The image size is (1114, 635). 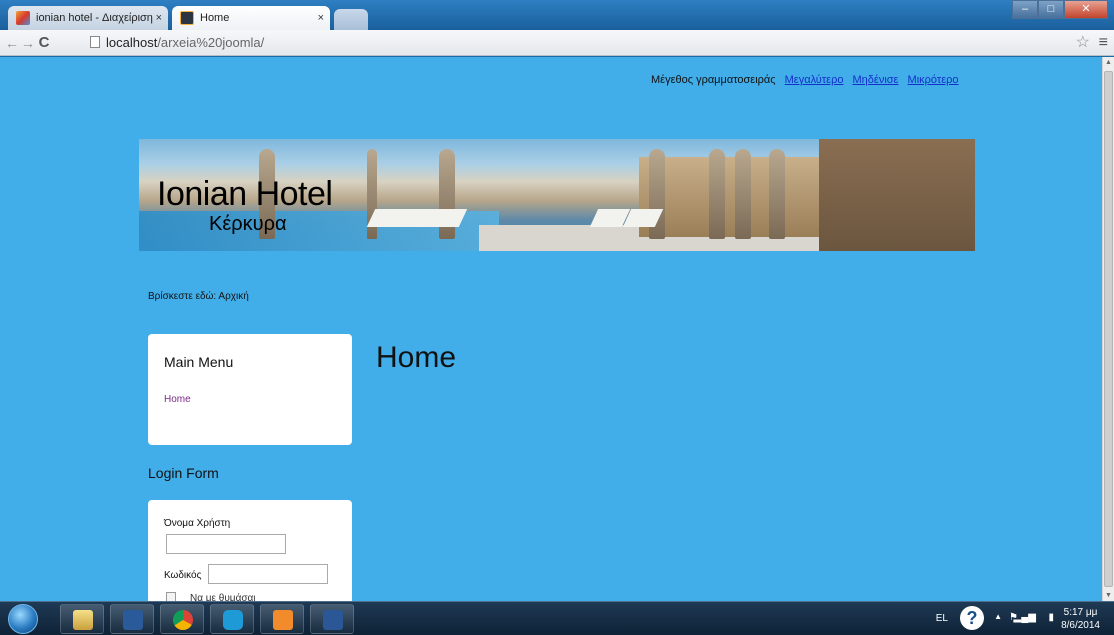 I want to click on font-size-label: Μέγεθος γραμματοσειράς, so click(x=713, y=80).